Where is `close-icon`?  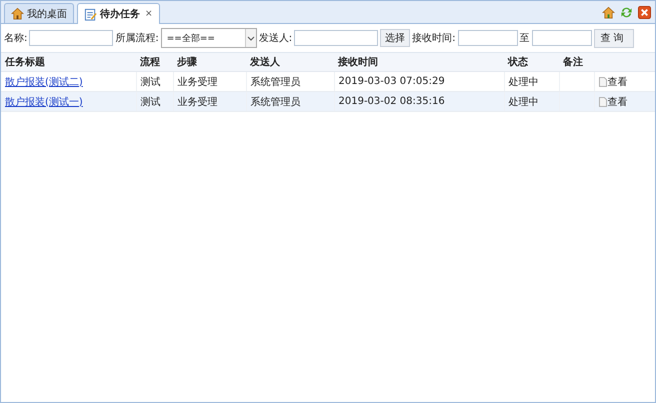
close-icon is located at coordinates (644, 12).